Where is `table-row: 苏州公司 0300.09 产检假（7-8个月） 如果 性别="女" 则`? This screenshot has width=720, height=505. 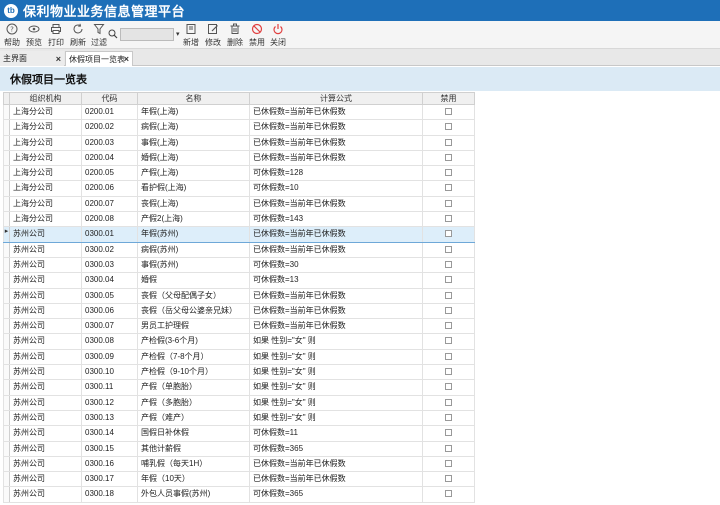 table-row: 苏州公司 0300.09 产检假（7-8个月） 如果 性别="女" 则 is located at coordinates (239, 357).